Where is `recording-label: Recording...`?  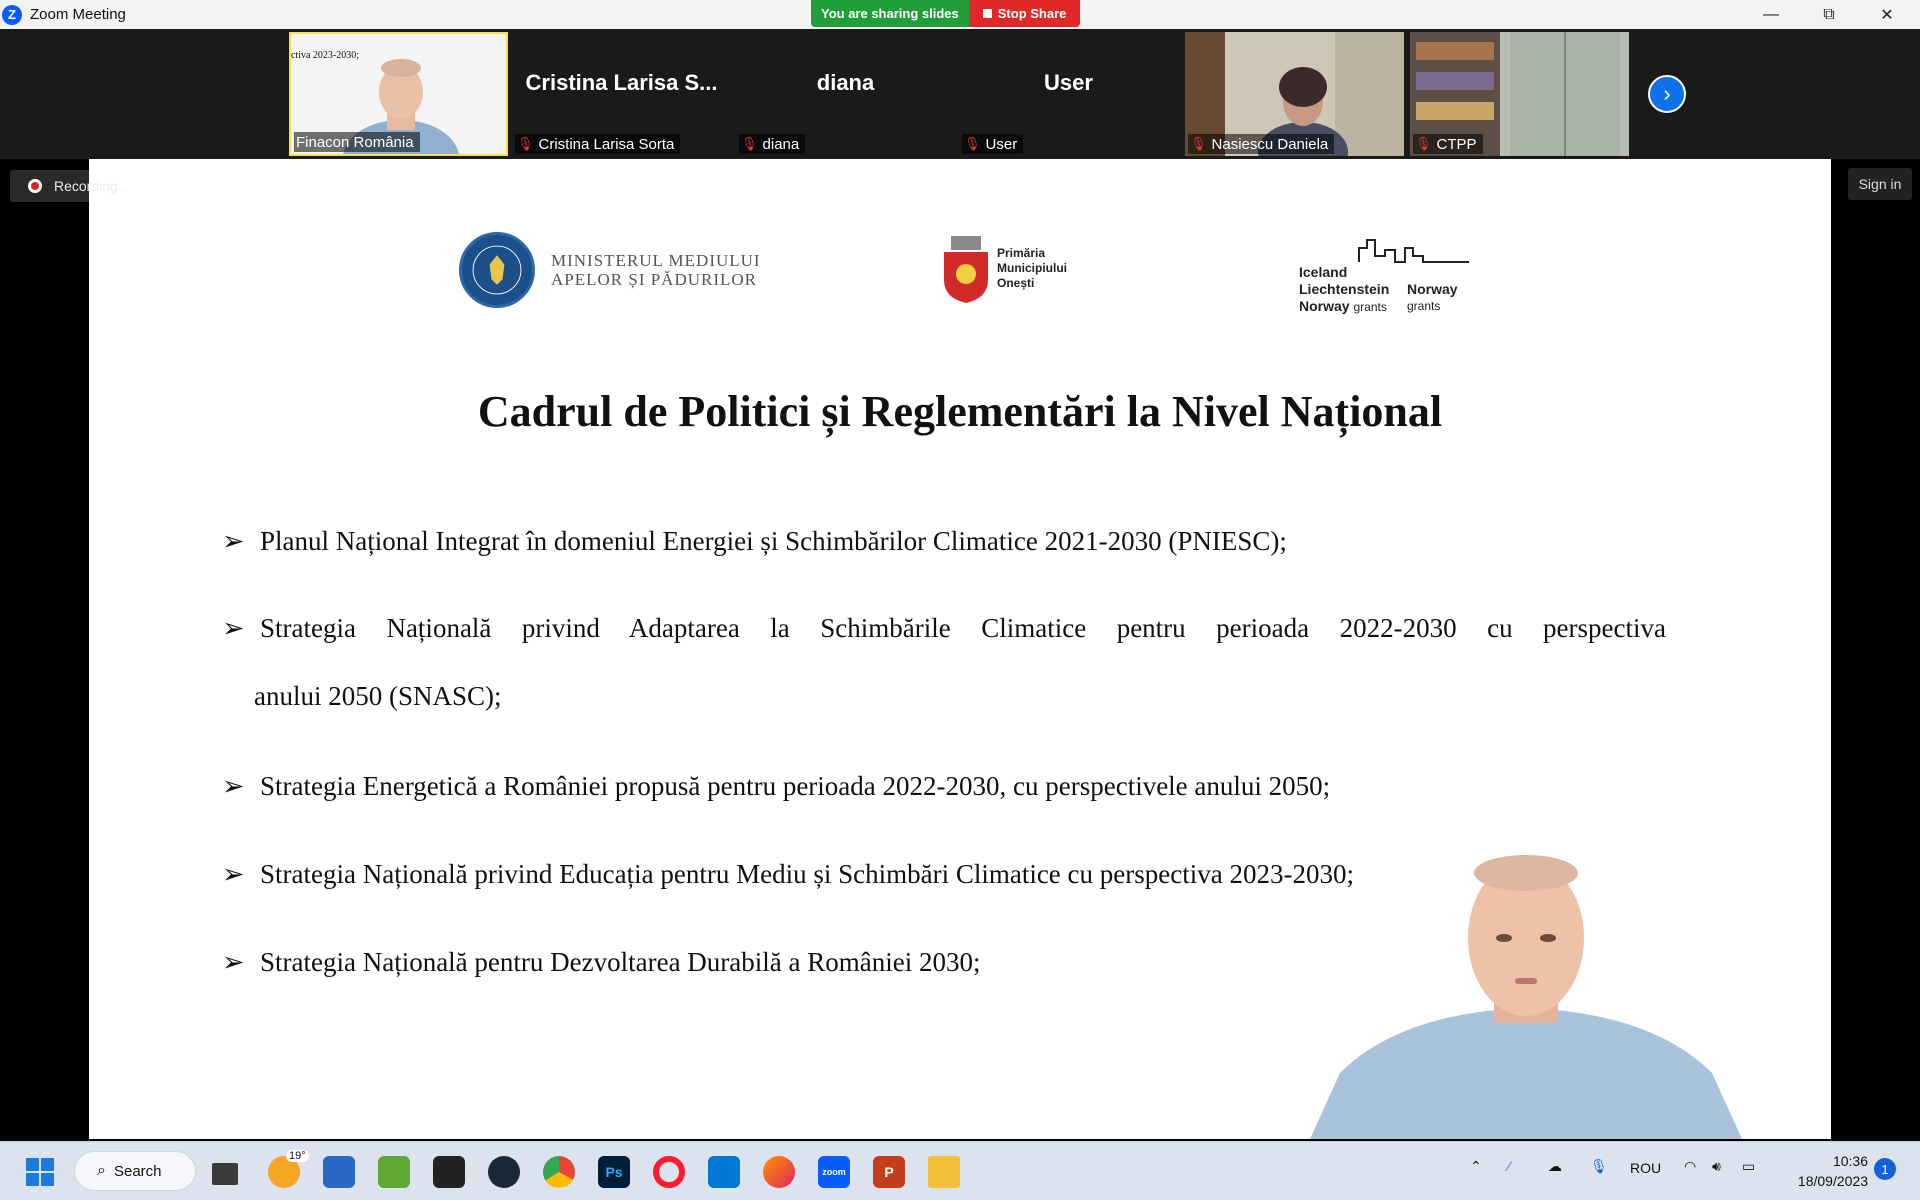
recording-label: Recording... is located at coordinates (92, 186).